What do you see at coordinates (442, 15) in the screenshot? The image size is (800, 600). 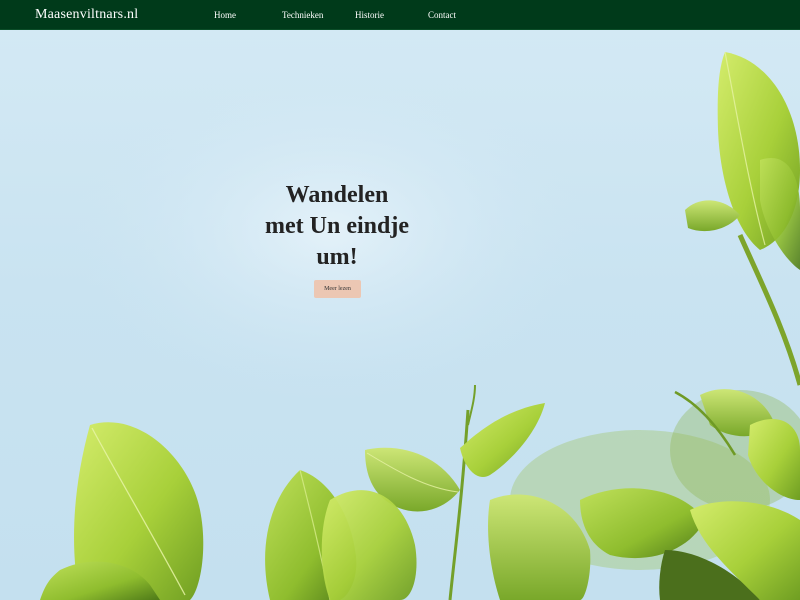 I see `nav-contact: Contact` at bounding box center [442, 15].